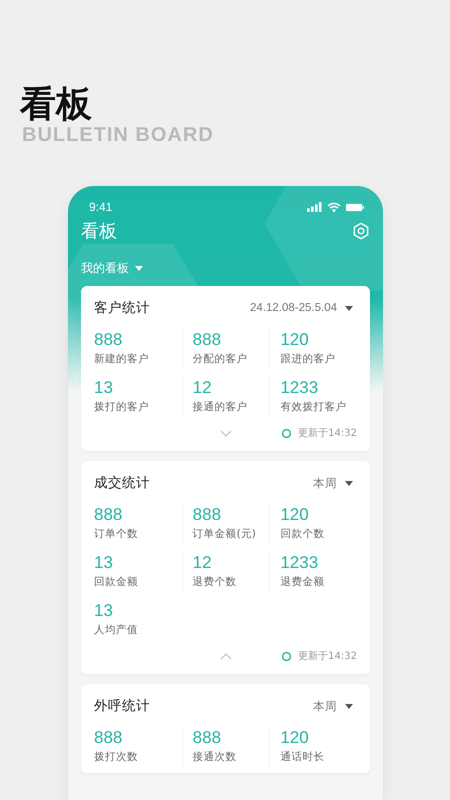  What do you see at coordinates (355, 207) in the screenshot?
I see `battery-icon` at bounding box center [355, 207].